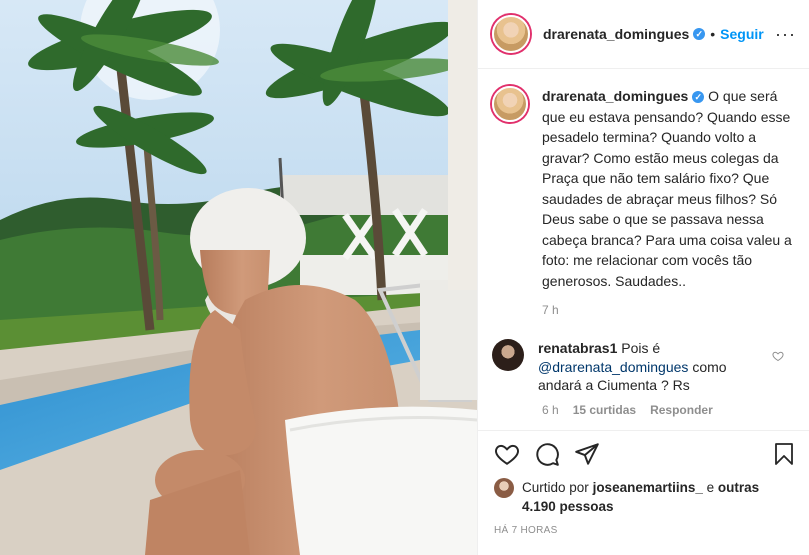 The image size is (809, 555). What do you see at coordinates (778, 357) in the screenshot?
I see `comment-like-heart-icon` at bounding box center [778, 357].